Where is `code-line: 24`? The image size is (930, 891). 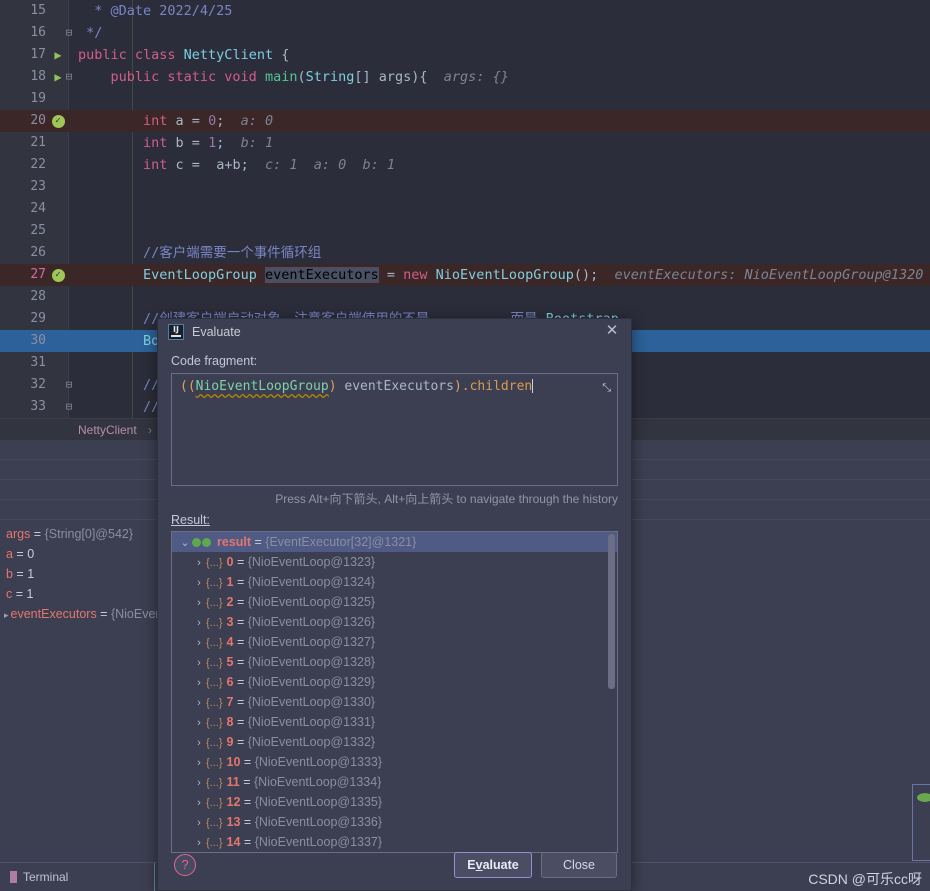 code-line: 24 is located at coordinates (465, 209).